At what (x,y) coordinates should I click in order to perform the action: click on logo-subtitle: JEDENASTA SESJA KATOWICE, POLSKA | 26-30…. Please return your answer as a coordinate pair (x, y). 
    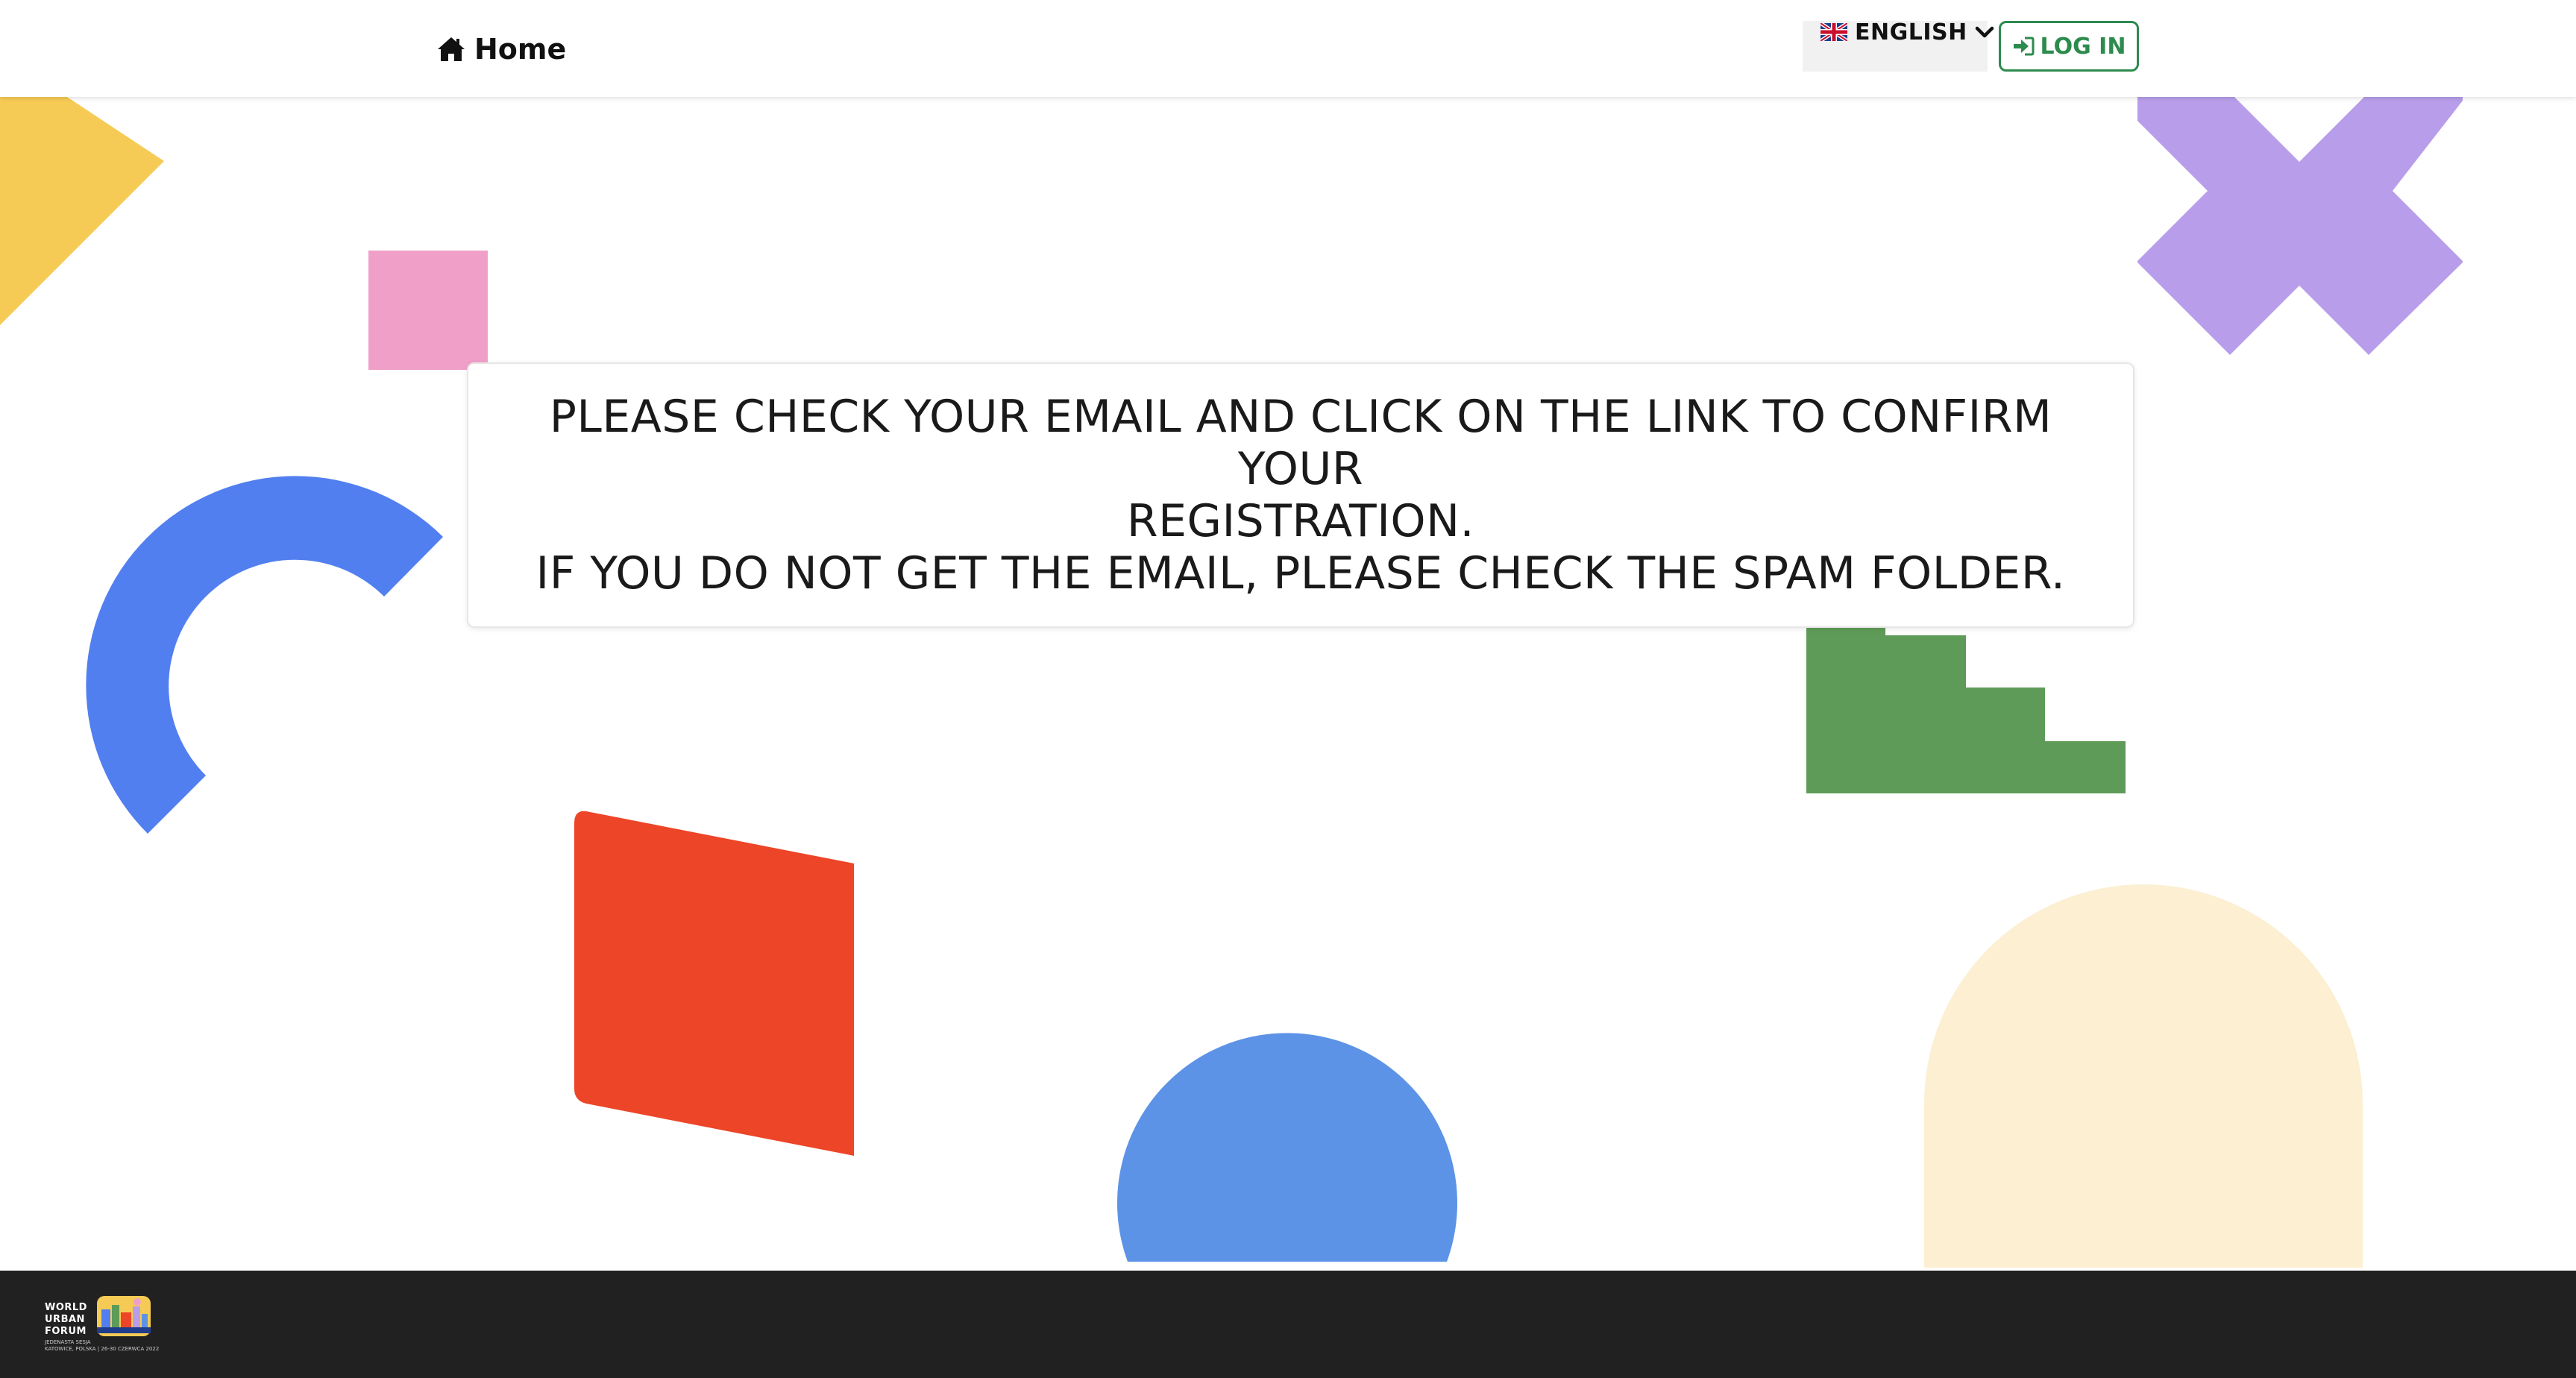
    Looking at the image, I should click on (102, 1346).